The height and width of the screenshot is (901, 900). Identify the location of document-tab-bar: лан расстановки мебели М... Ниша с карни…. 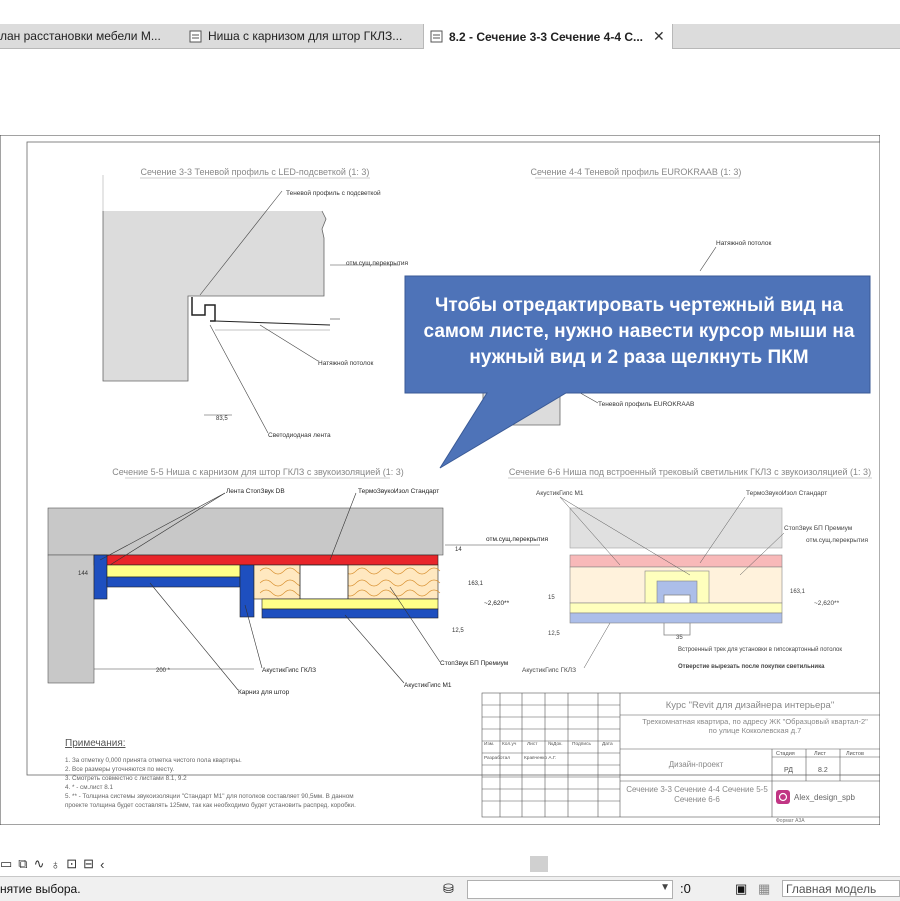
(450, 36).